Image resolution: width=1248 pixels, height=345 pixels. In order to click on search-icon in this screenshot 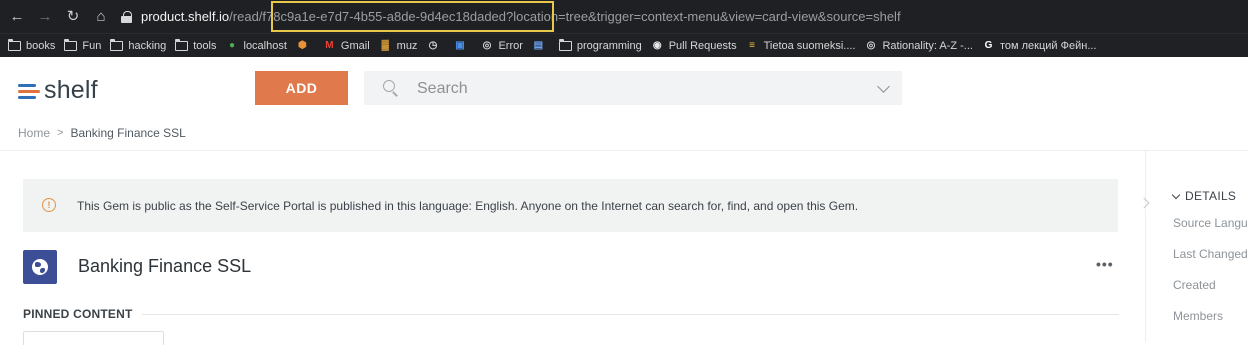, I will do `click(389, 86)`.